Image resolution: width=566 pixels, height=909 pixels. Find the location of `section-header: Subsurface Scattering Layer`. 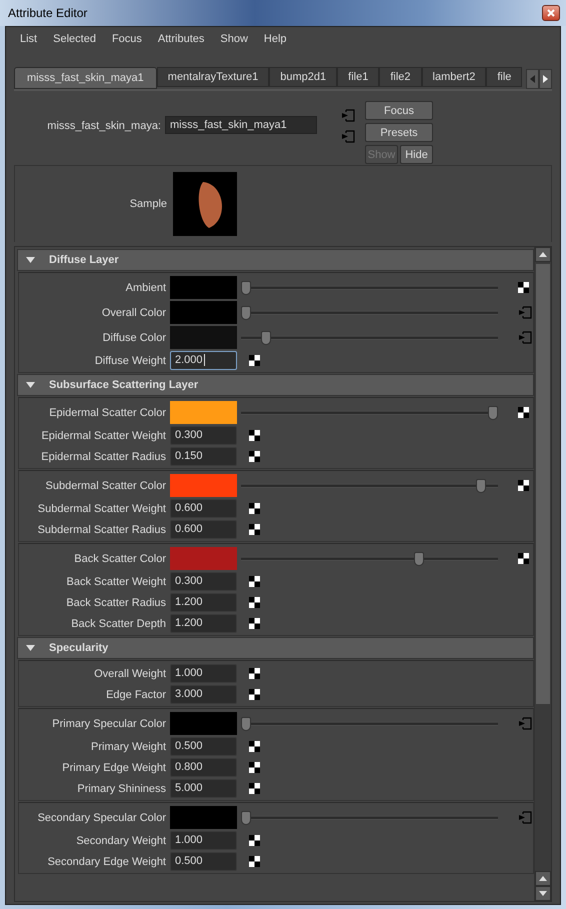

section-header: Subsurface Scattering Layer is located at coordinates (275, 385).